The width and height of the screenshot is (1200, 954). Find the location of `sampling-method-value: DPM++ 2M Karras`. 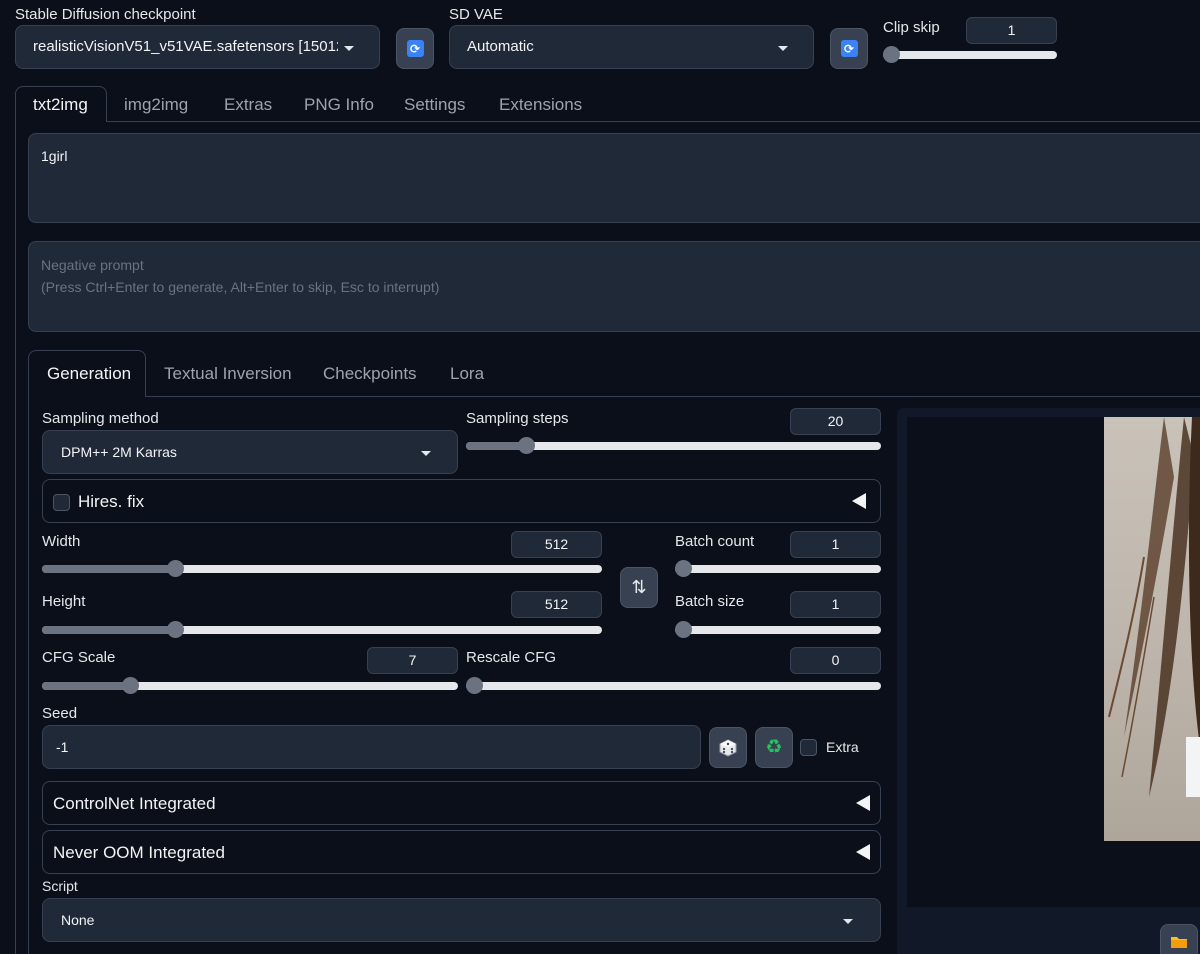

sampling-method-value: DPM++ 2M Karras is located at coordinates (119, 452).